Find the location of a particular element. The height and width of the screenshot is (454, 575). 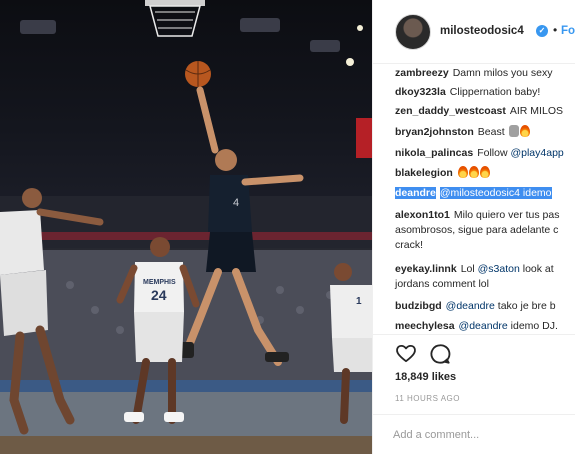

comment-mention: @s3aton is located at coordinates (499, 269).